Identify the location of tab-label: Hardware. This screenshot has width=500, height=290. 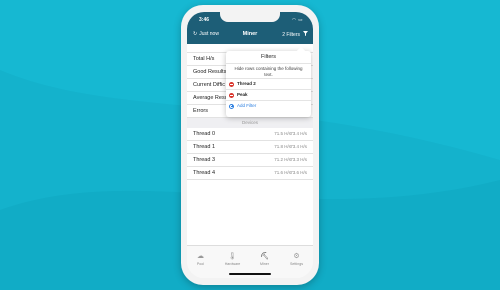
(232, 264).